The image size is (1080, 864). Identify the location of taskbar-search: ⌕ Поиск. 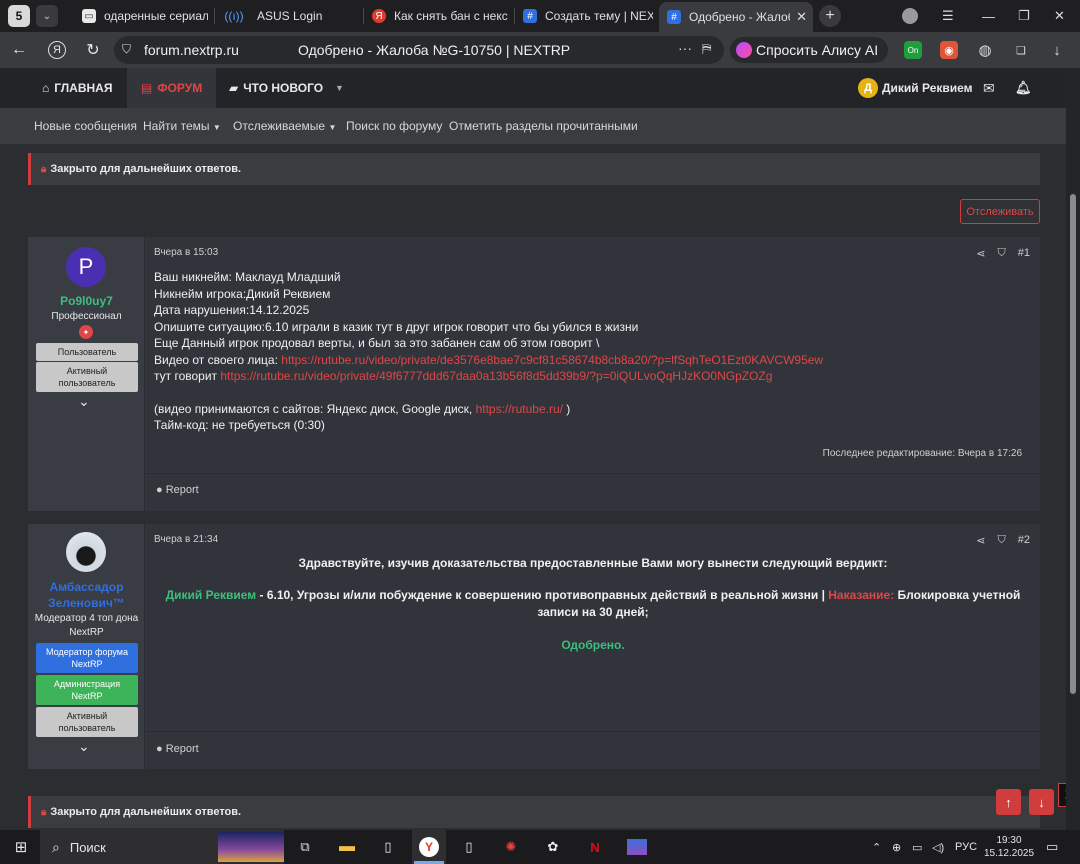
(162, 847).